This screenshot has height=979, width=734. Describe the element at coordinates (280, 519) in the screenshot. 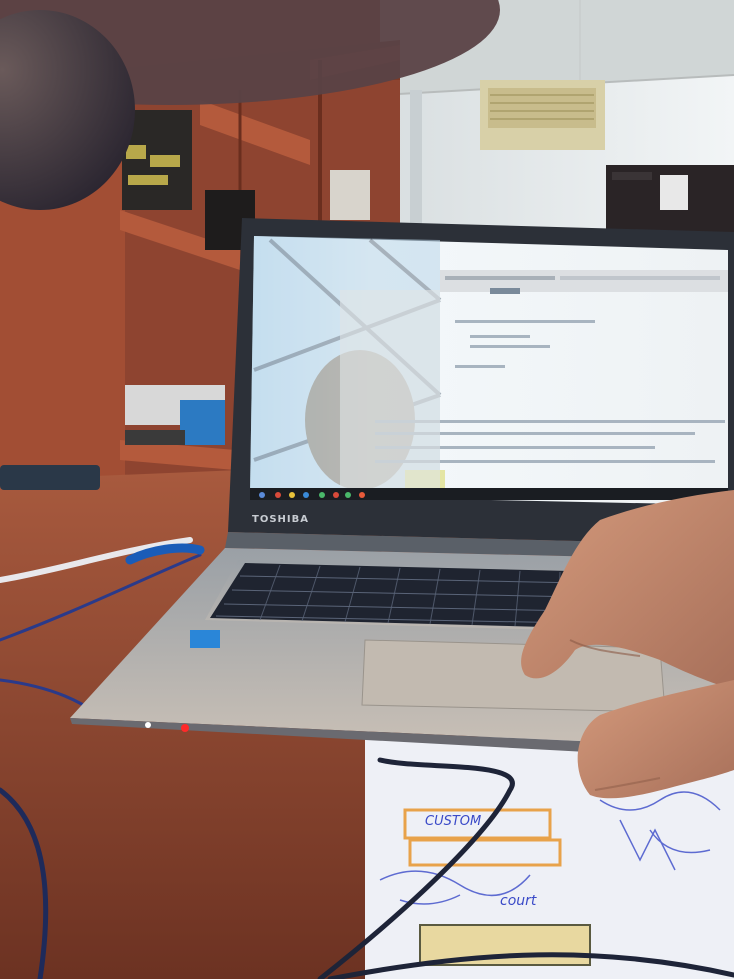

I see `laptop-brand-logo: TOSHIBA` at that location.